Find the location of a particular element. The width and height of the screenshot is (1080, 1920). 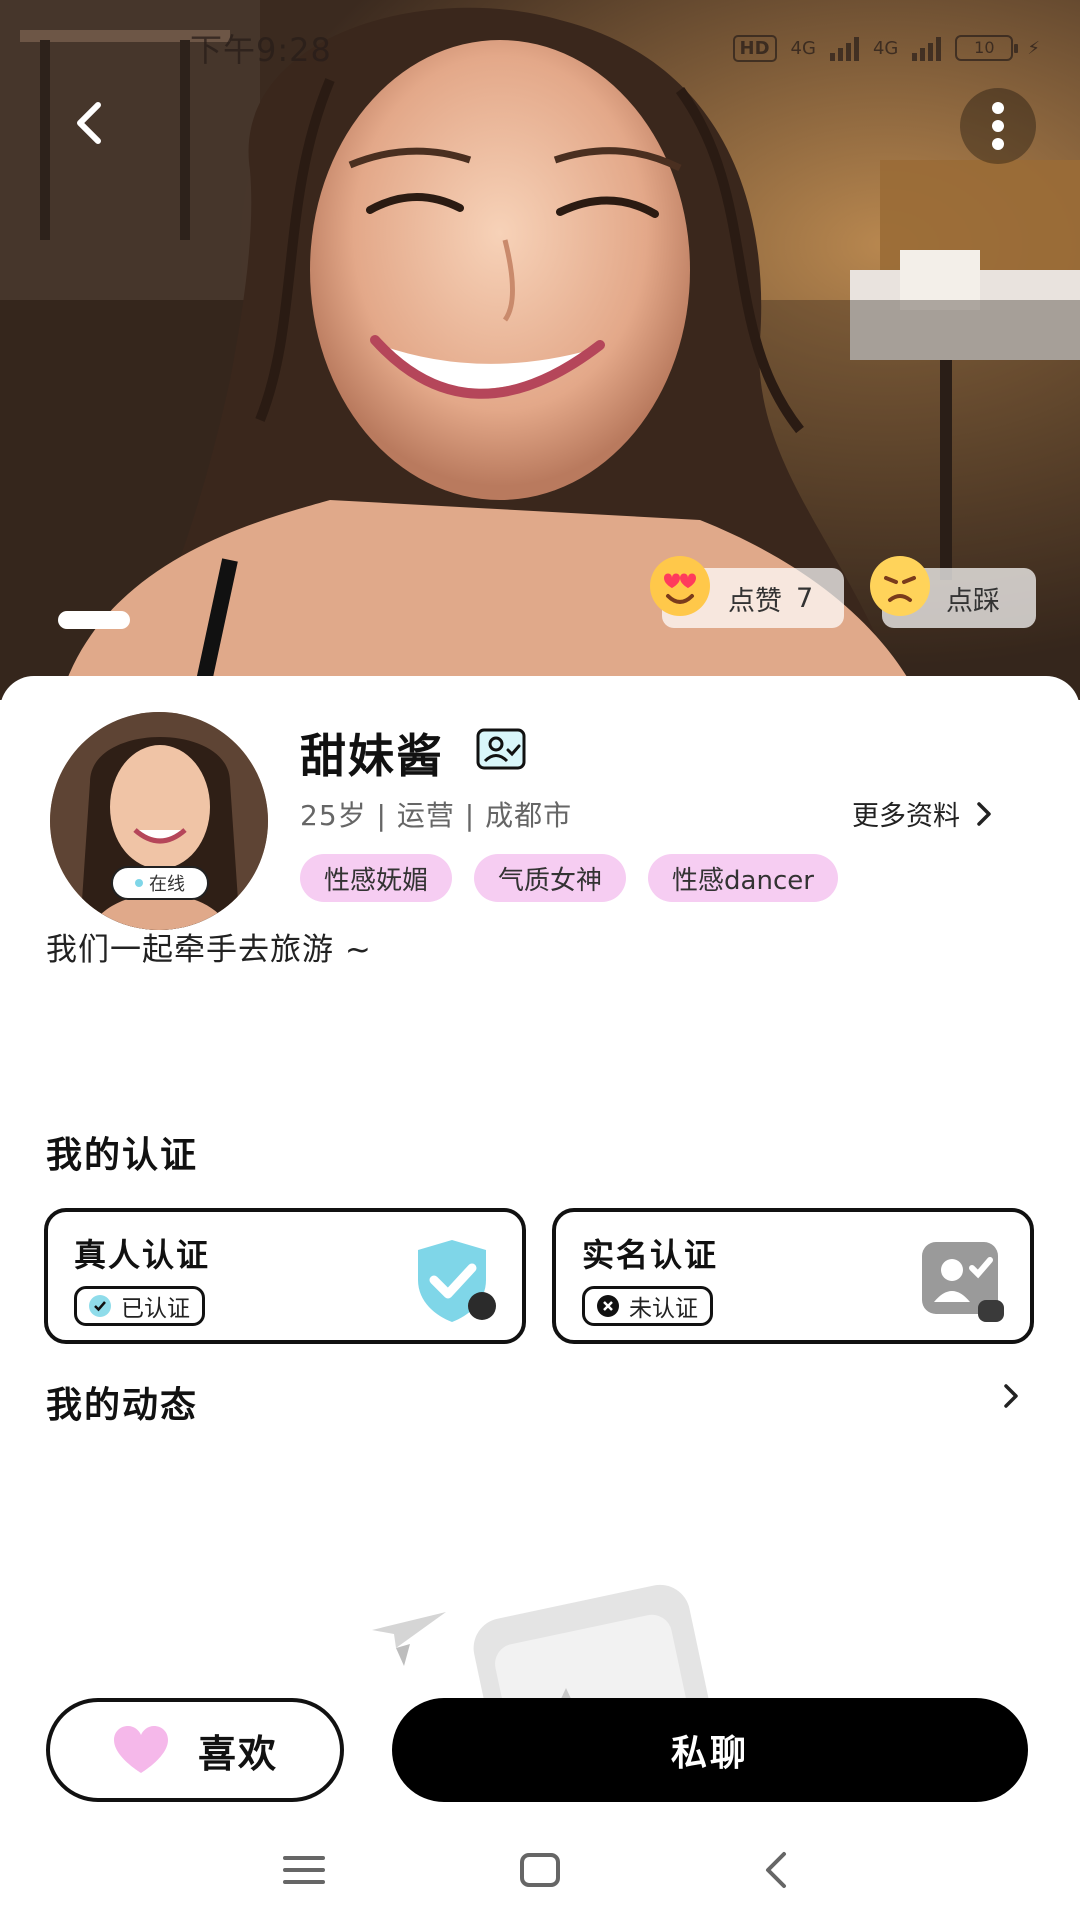

network-type-2: 4G is located at coordinates (885, 48).